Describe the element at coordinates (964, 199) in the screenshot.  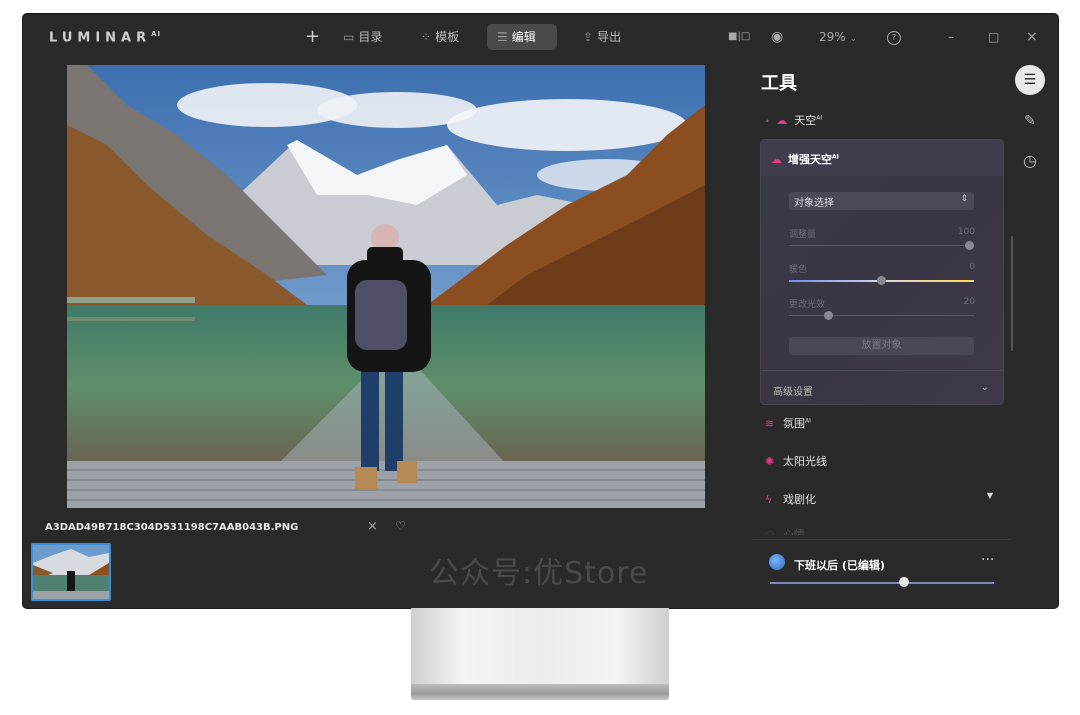
I see `updown-arrow-icon: ⇕` at that location.